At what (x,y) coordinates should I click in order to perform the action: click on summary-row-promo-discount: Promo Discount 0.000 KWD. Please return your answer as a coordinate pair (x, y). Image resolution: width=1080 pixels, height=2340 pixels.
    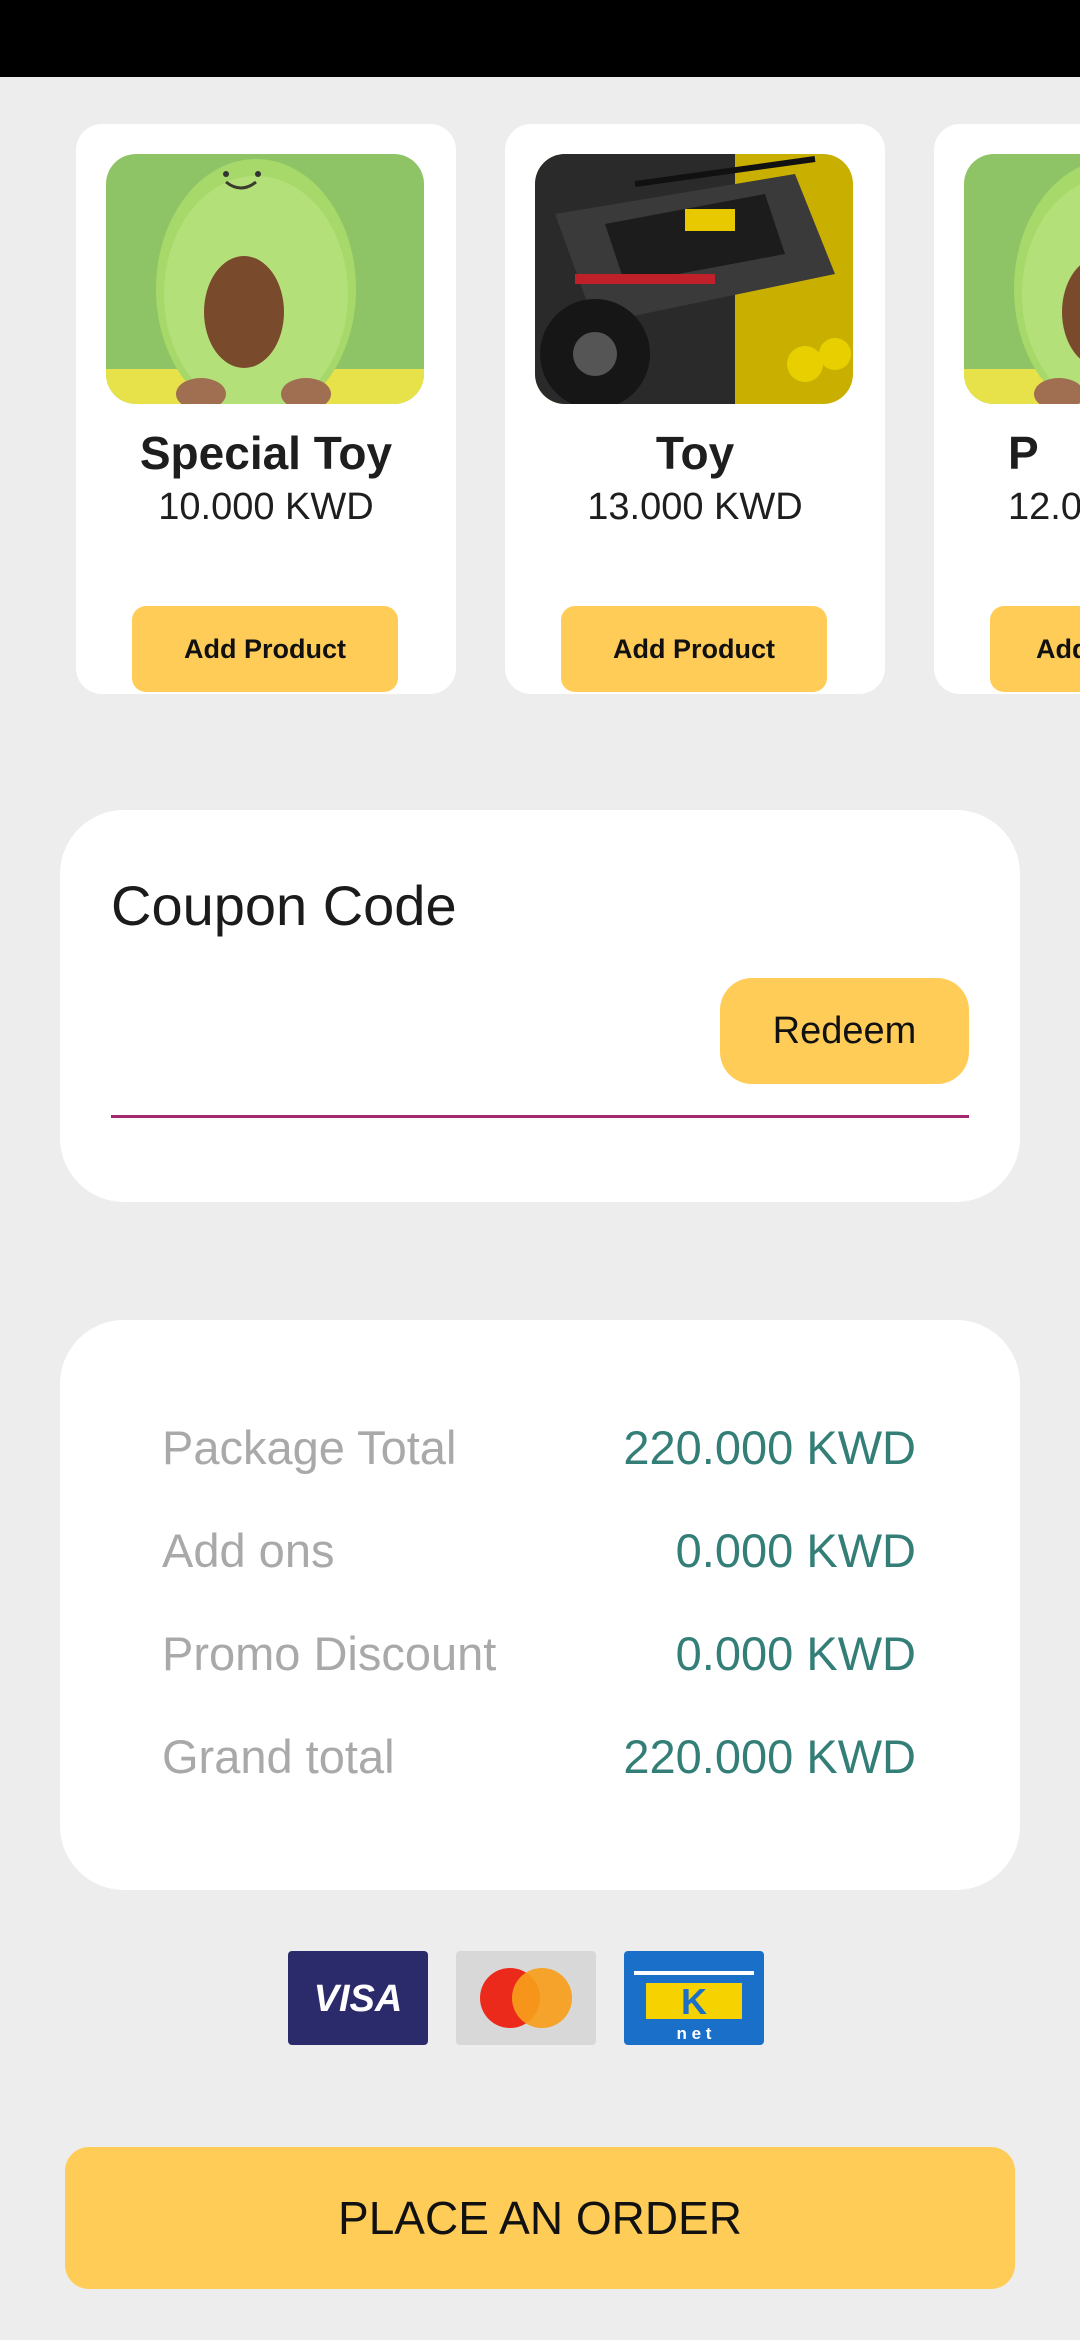
    Looking at the image, I should click on (539, 1656).